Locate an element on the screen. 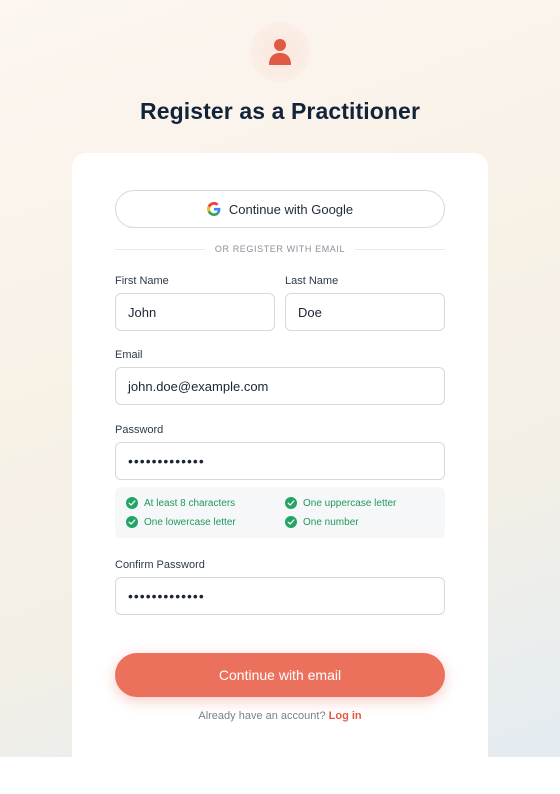 Image resolution: width=560 pixels, height=794 pixels. user-icon is located at coordinates (280, 52).